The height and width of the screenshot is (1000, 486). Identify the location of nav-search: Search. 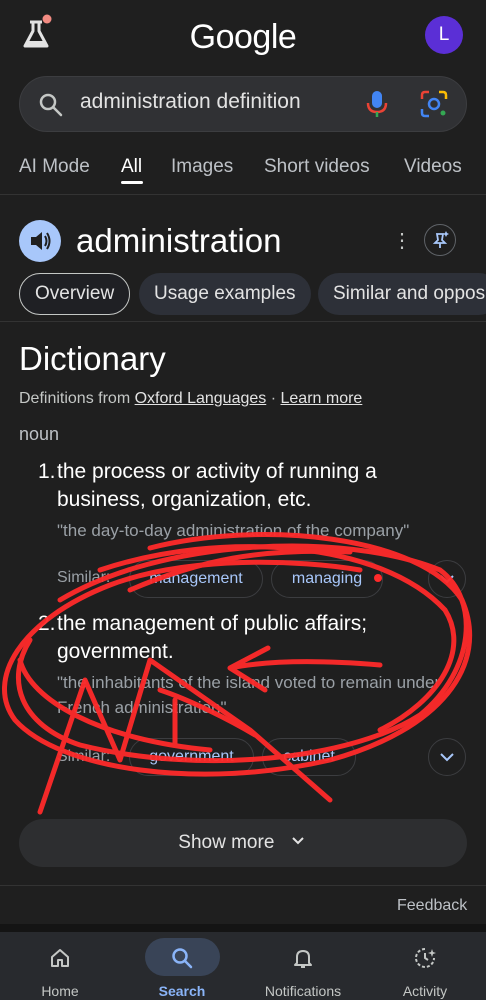
(182, 991).